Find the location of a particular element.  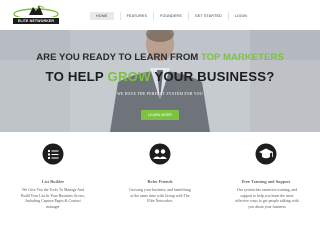

feature-title: Refer Friends is located at coordinates (160, 181).